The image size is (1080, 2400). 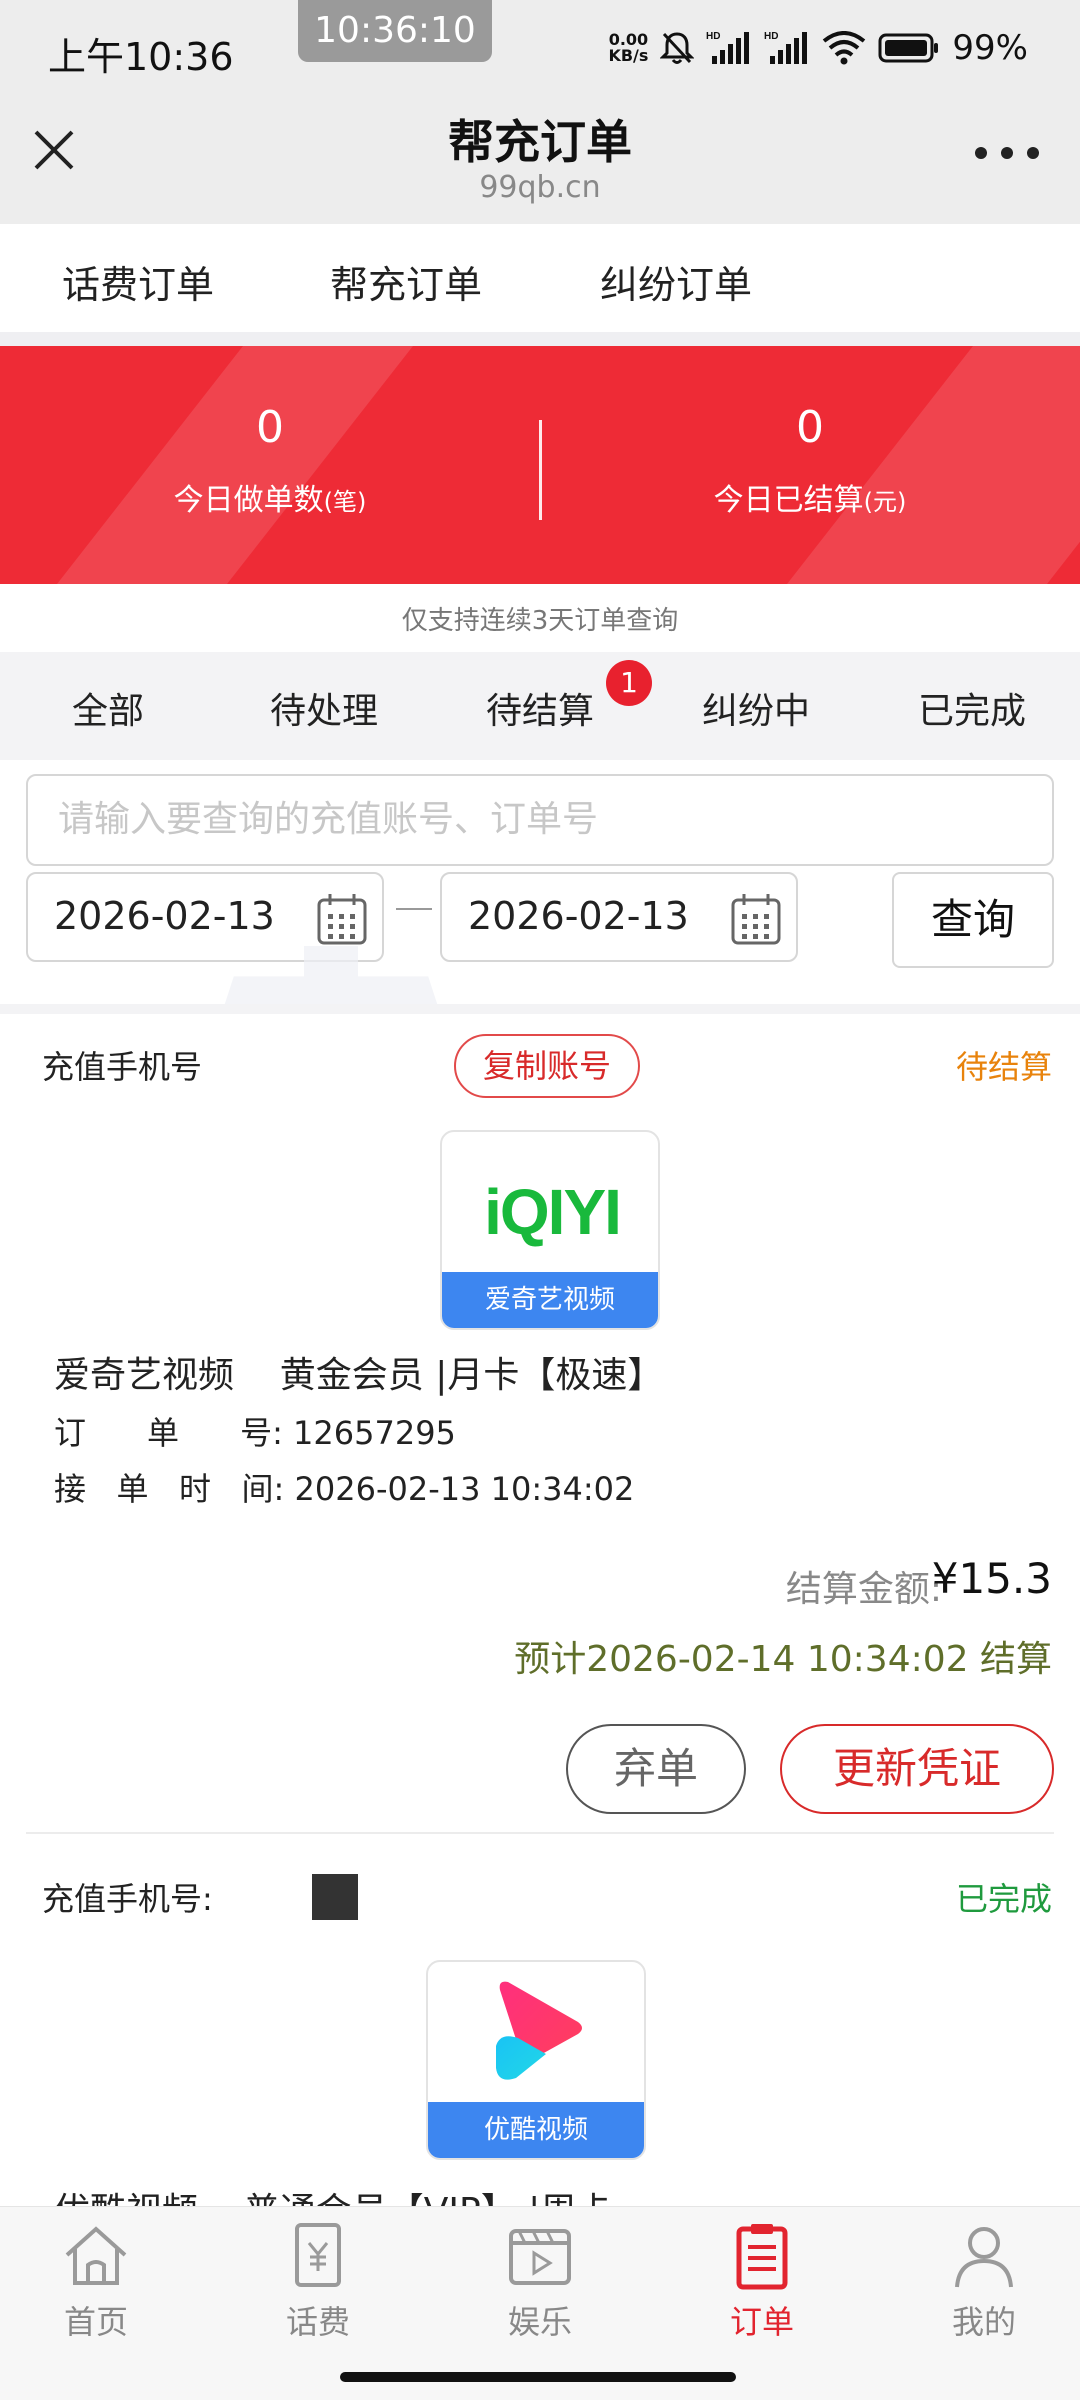 I want to click on stat-orders-today: 0 今日做单数(笔), so click(x=270, y=460).